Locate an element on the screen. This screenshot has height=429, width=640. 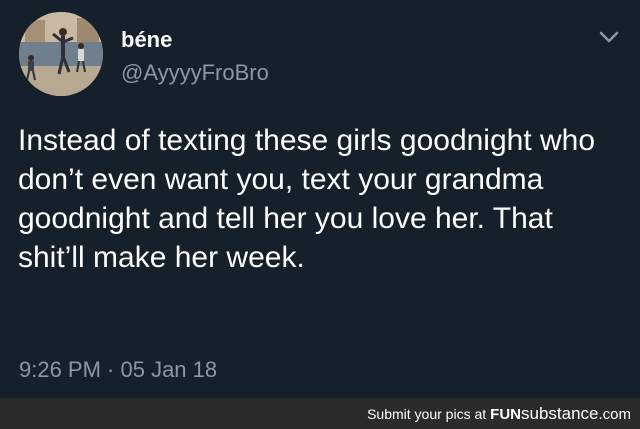
watermark-brand-fun: FUN is located at coordinates (505, 414).